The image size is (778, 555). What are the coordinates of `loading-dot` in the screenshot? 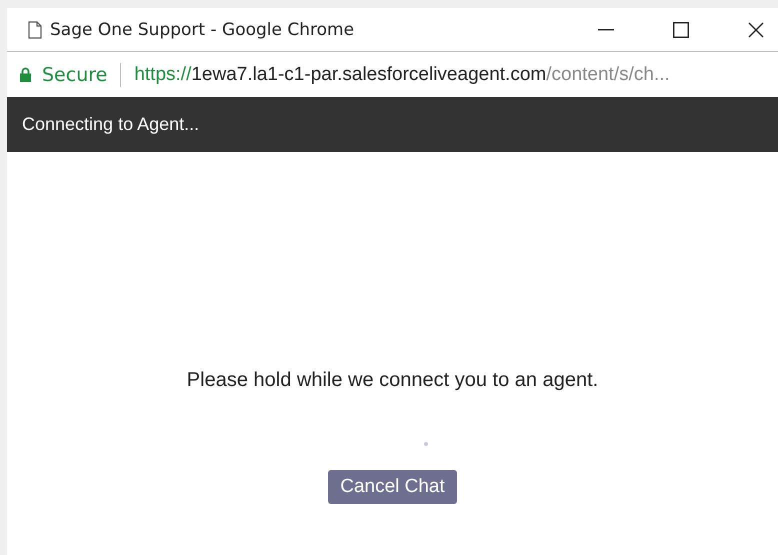 It's located at (426, 444).